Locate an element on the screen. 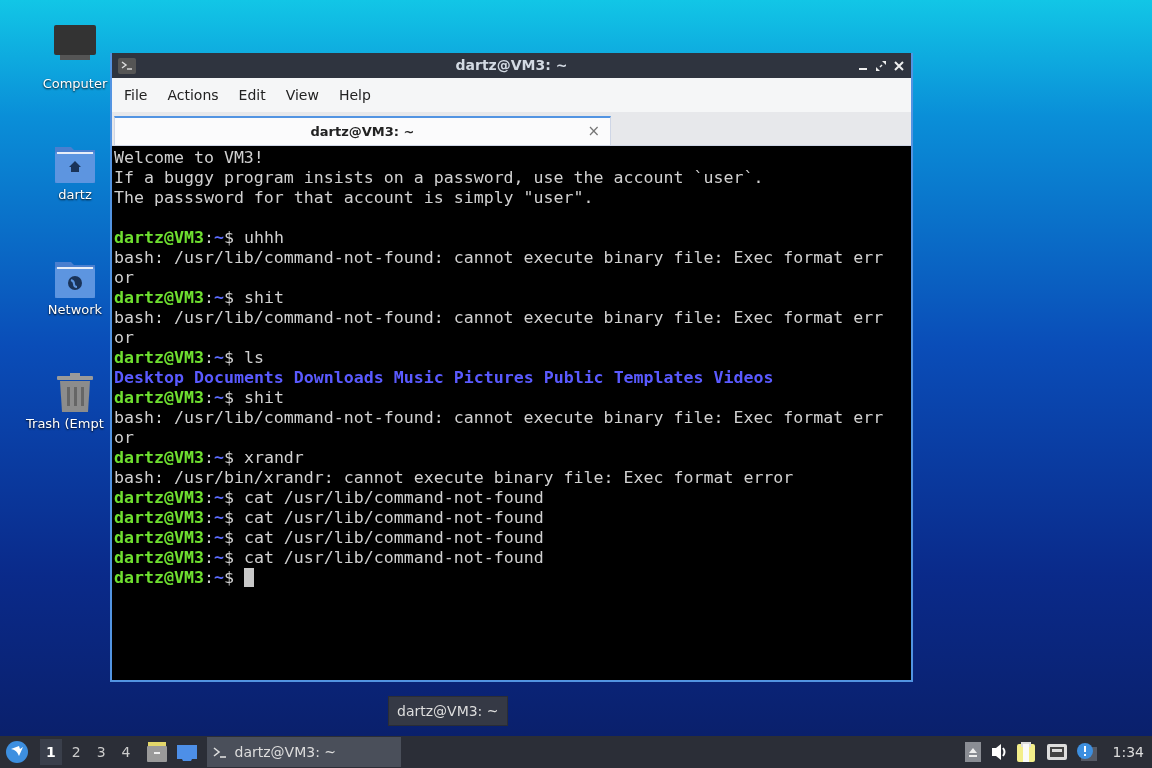  menu-item: Edit is located at coordinates (252, 95).